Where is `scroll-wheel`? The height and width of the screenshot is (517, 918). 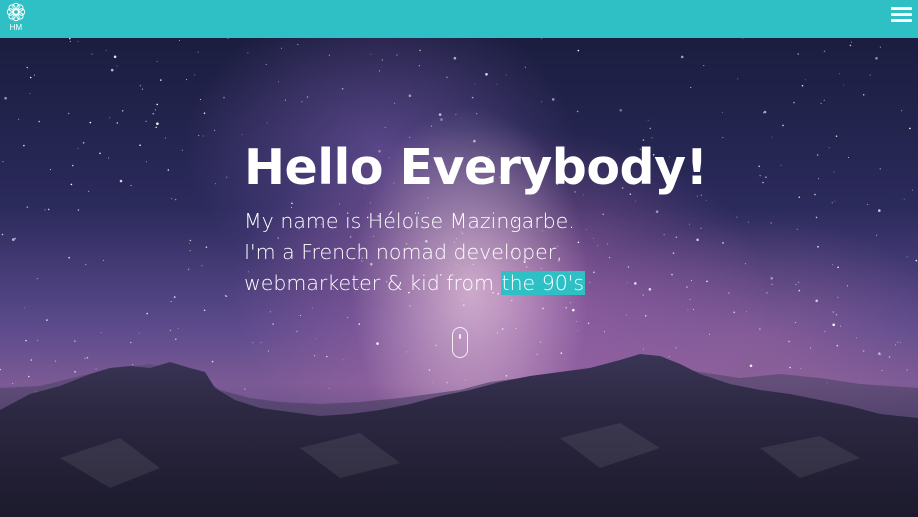 scroll-wheel is located at coordinates (460, 336).